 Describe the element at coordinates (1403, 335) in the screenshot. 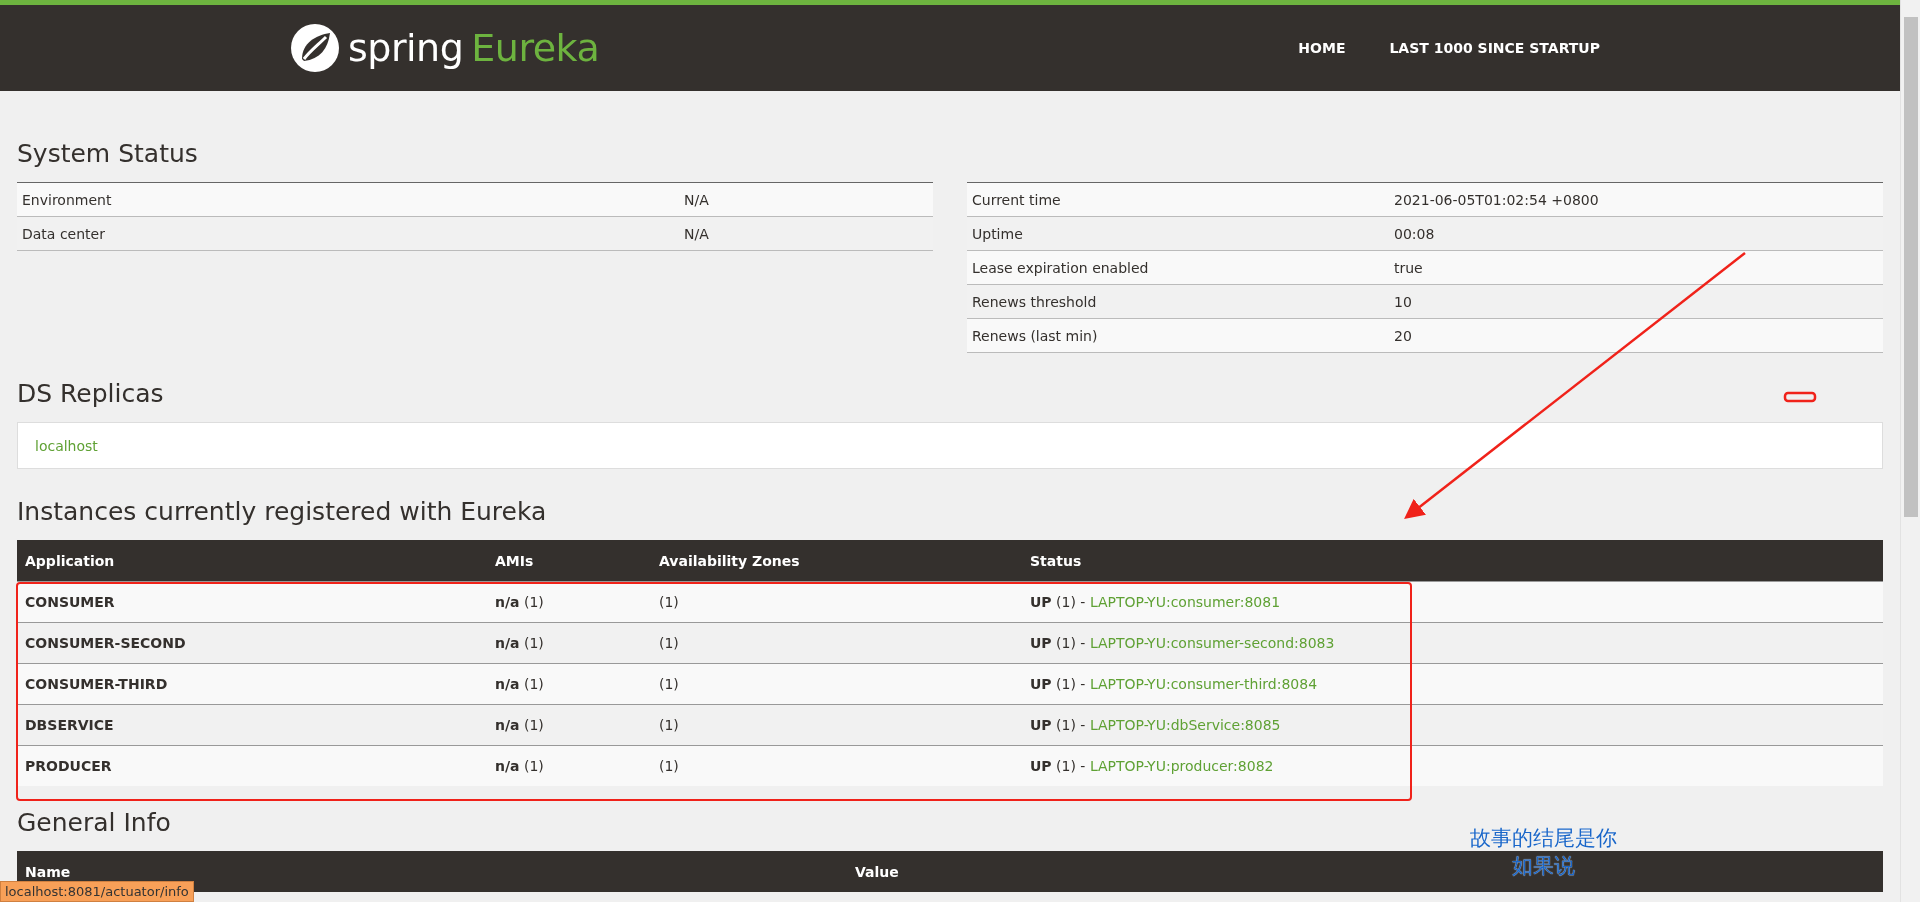

I see `table-cell-text: 20` at that location.